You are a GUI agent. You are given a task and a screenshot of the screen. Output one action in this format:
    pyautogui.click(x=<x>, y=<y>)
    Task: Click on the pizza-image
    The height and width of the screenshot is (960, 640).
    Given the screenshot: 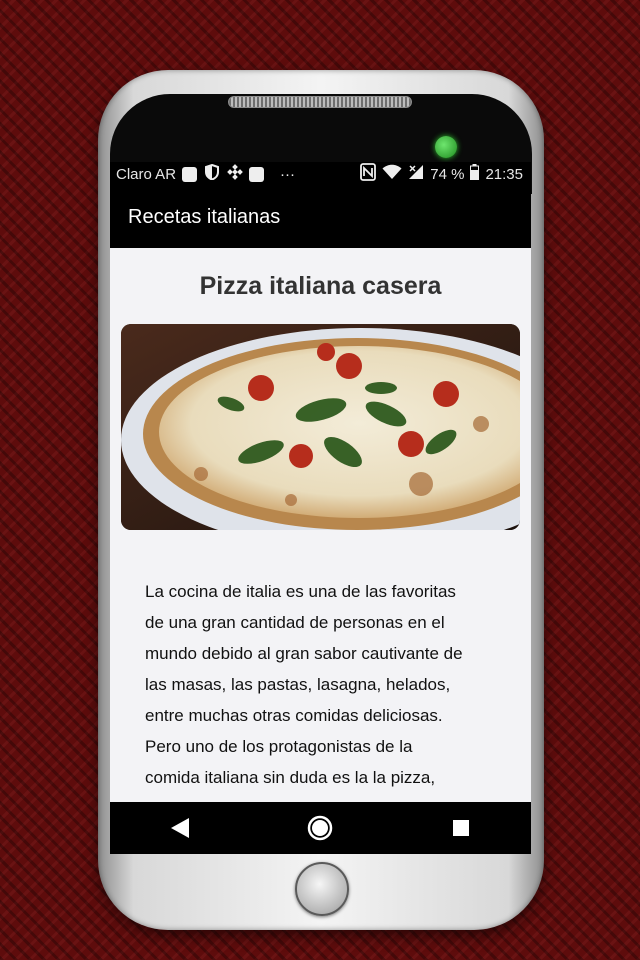 What is the action you would take?
    pyautogui.click(x=320, y=427)
    